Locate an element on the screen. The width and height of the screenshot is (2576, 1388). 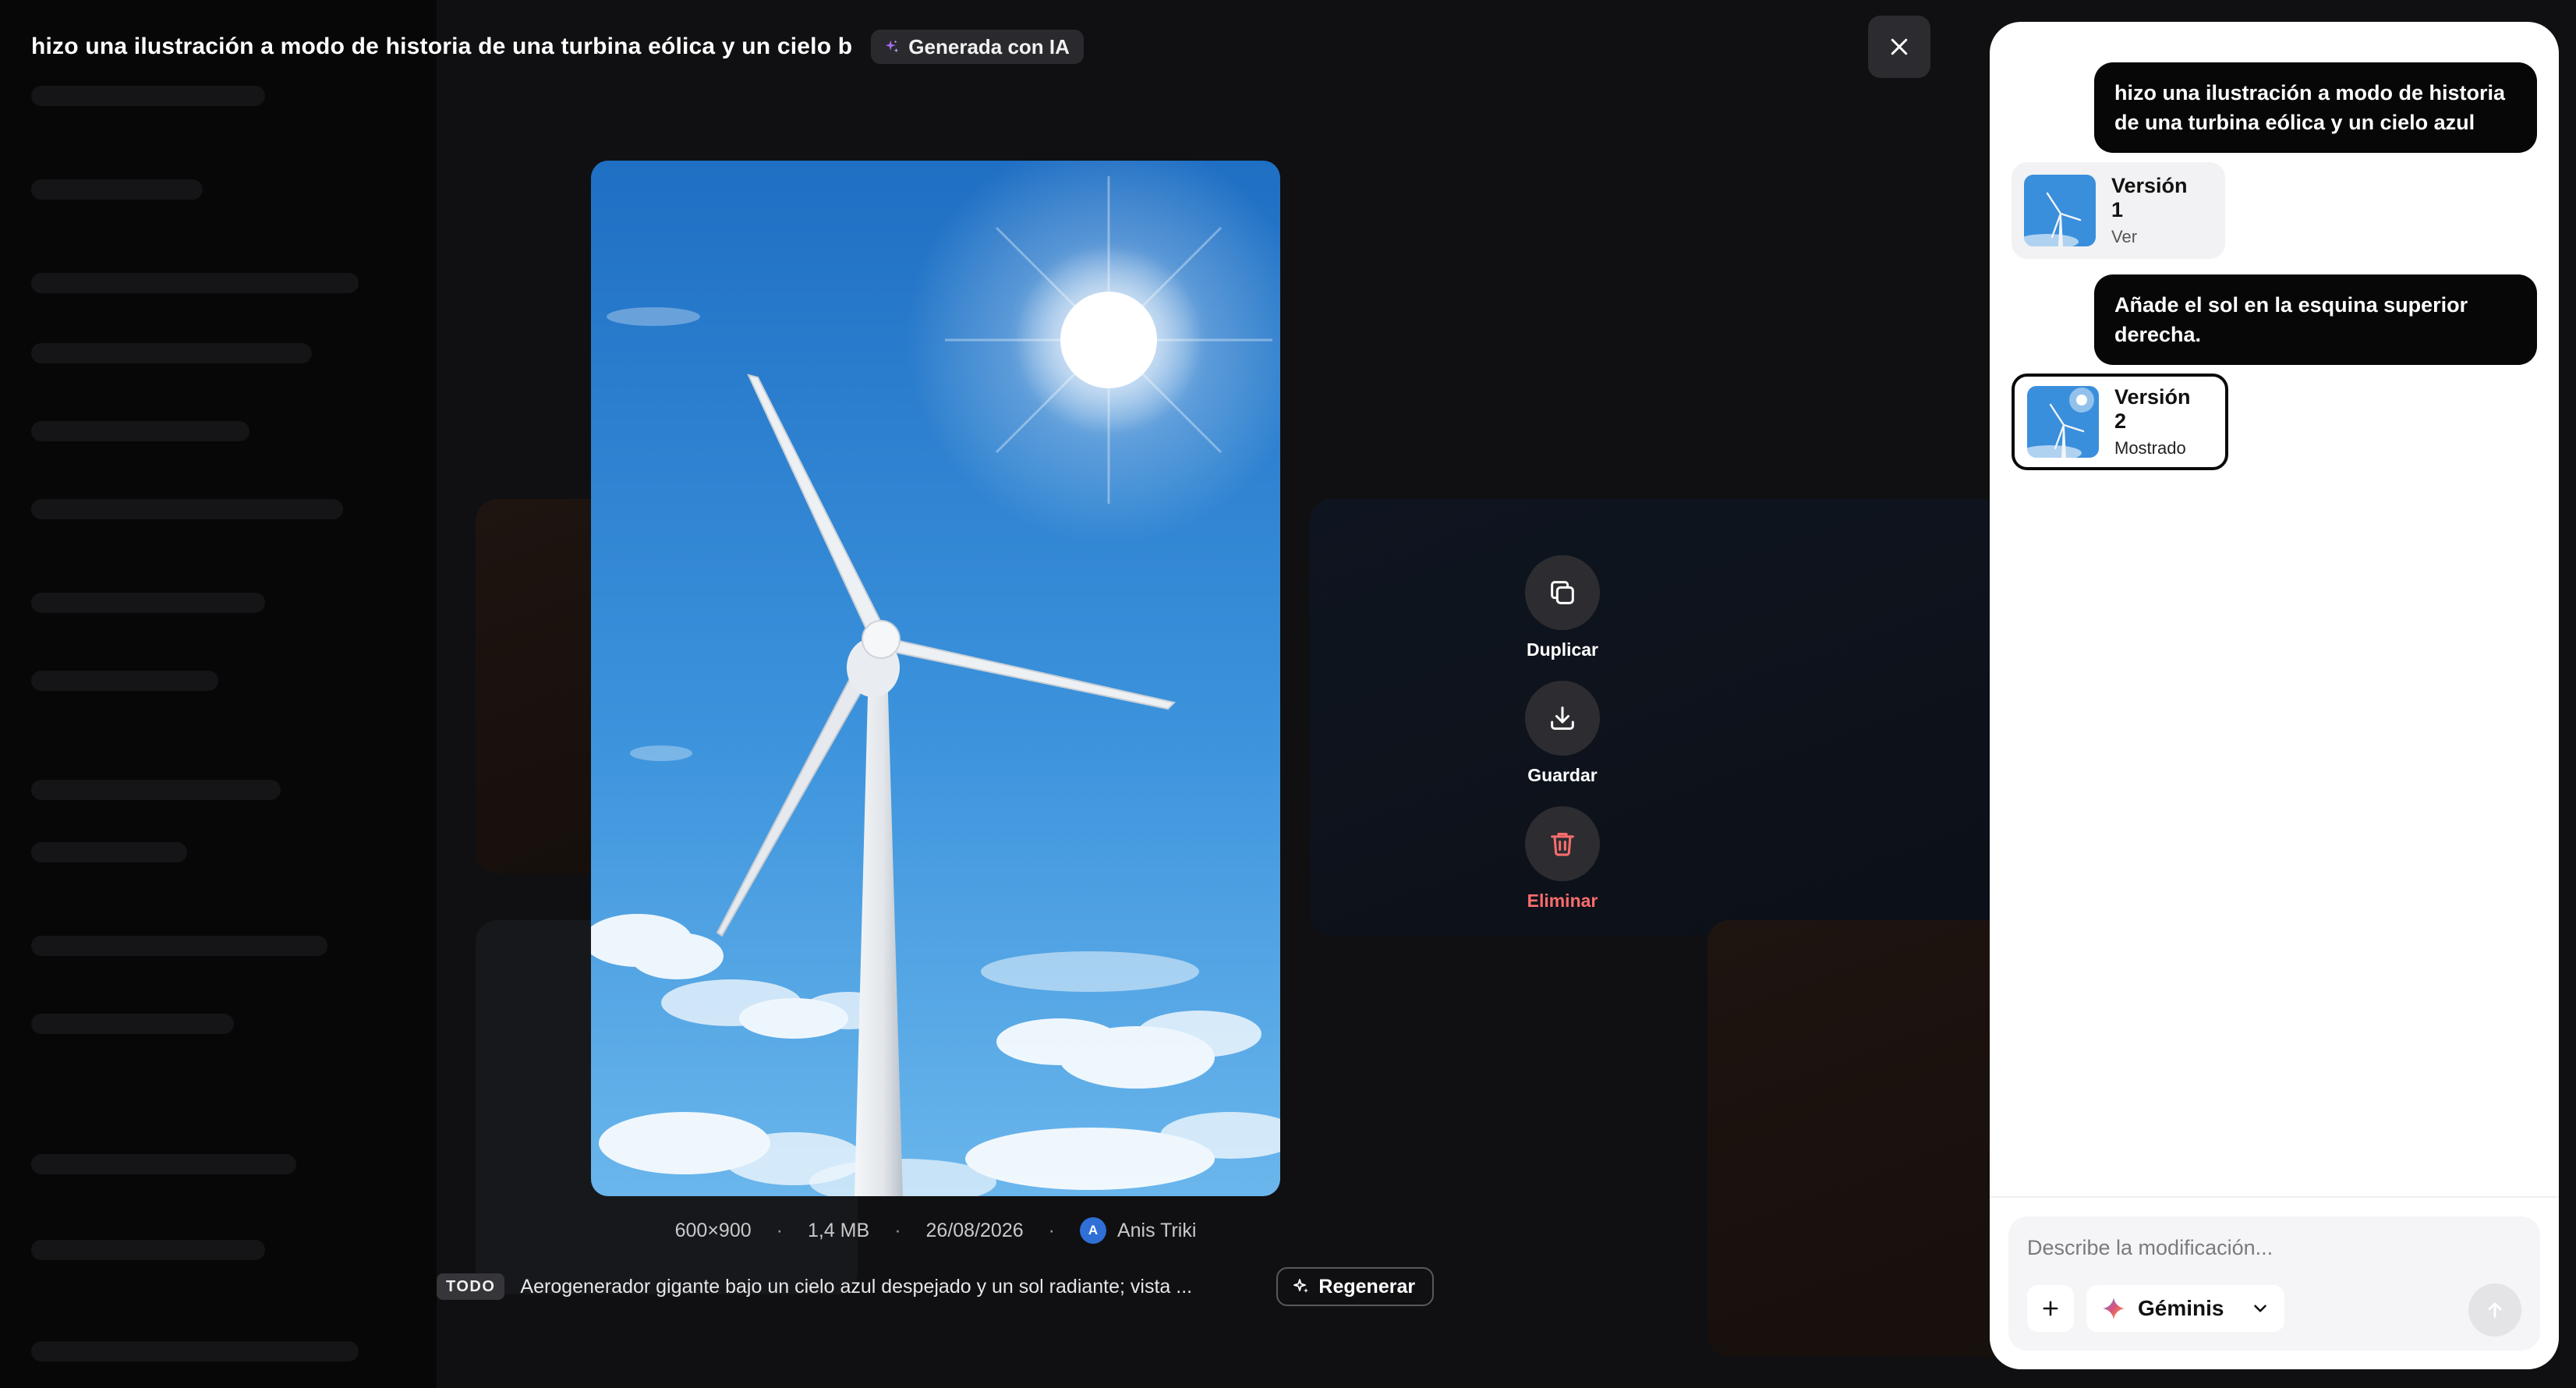
version-card-1: Versión 1 Ver is located at coordinates (2118, 210).